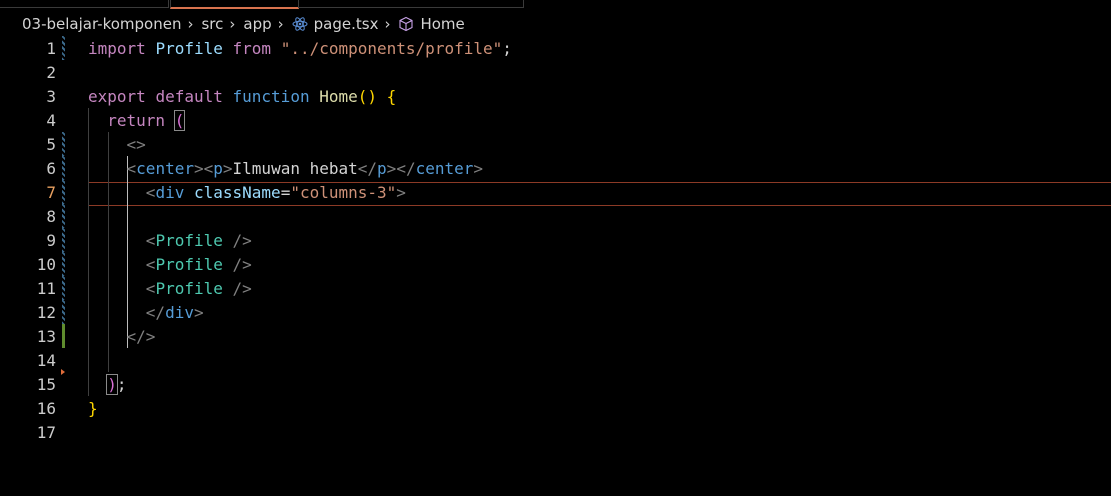 Image resolution: width=1111 pixels, height=496 pixels. What do you see at coordinates (555, 145) in the screenshot?
I see `code-line: 5 <>` at bounding box center [555, 145].